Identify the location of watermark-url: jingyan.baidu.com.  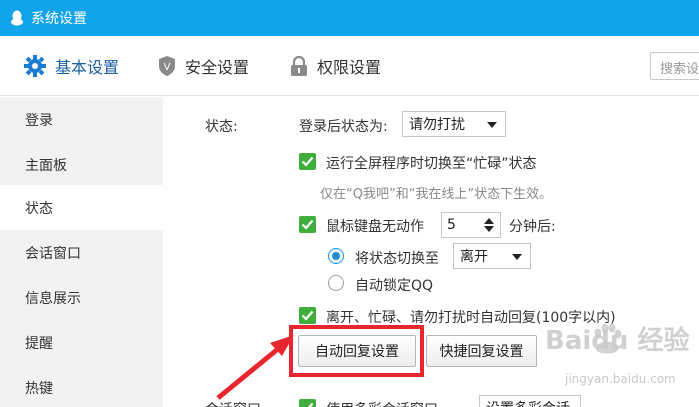
(620, 379).